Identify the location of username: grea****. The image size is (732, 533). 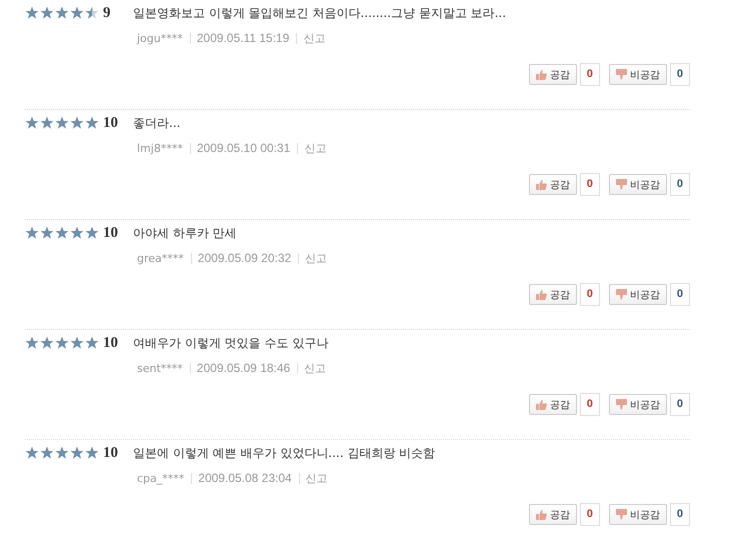
(160, 258).